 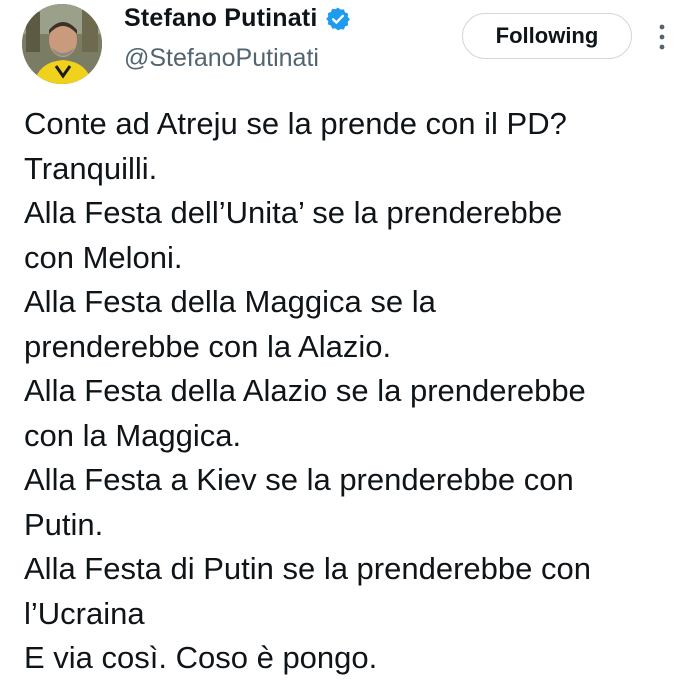 I want to click on verified-badge-icon, so click(x=338, y=19).